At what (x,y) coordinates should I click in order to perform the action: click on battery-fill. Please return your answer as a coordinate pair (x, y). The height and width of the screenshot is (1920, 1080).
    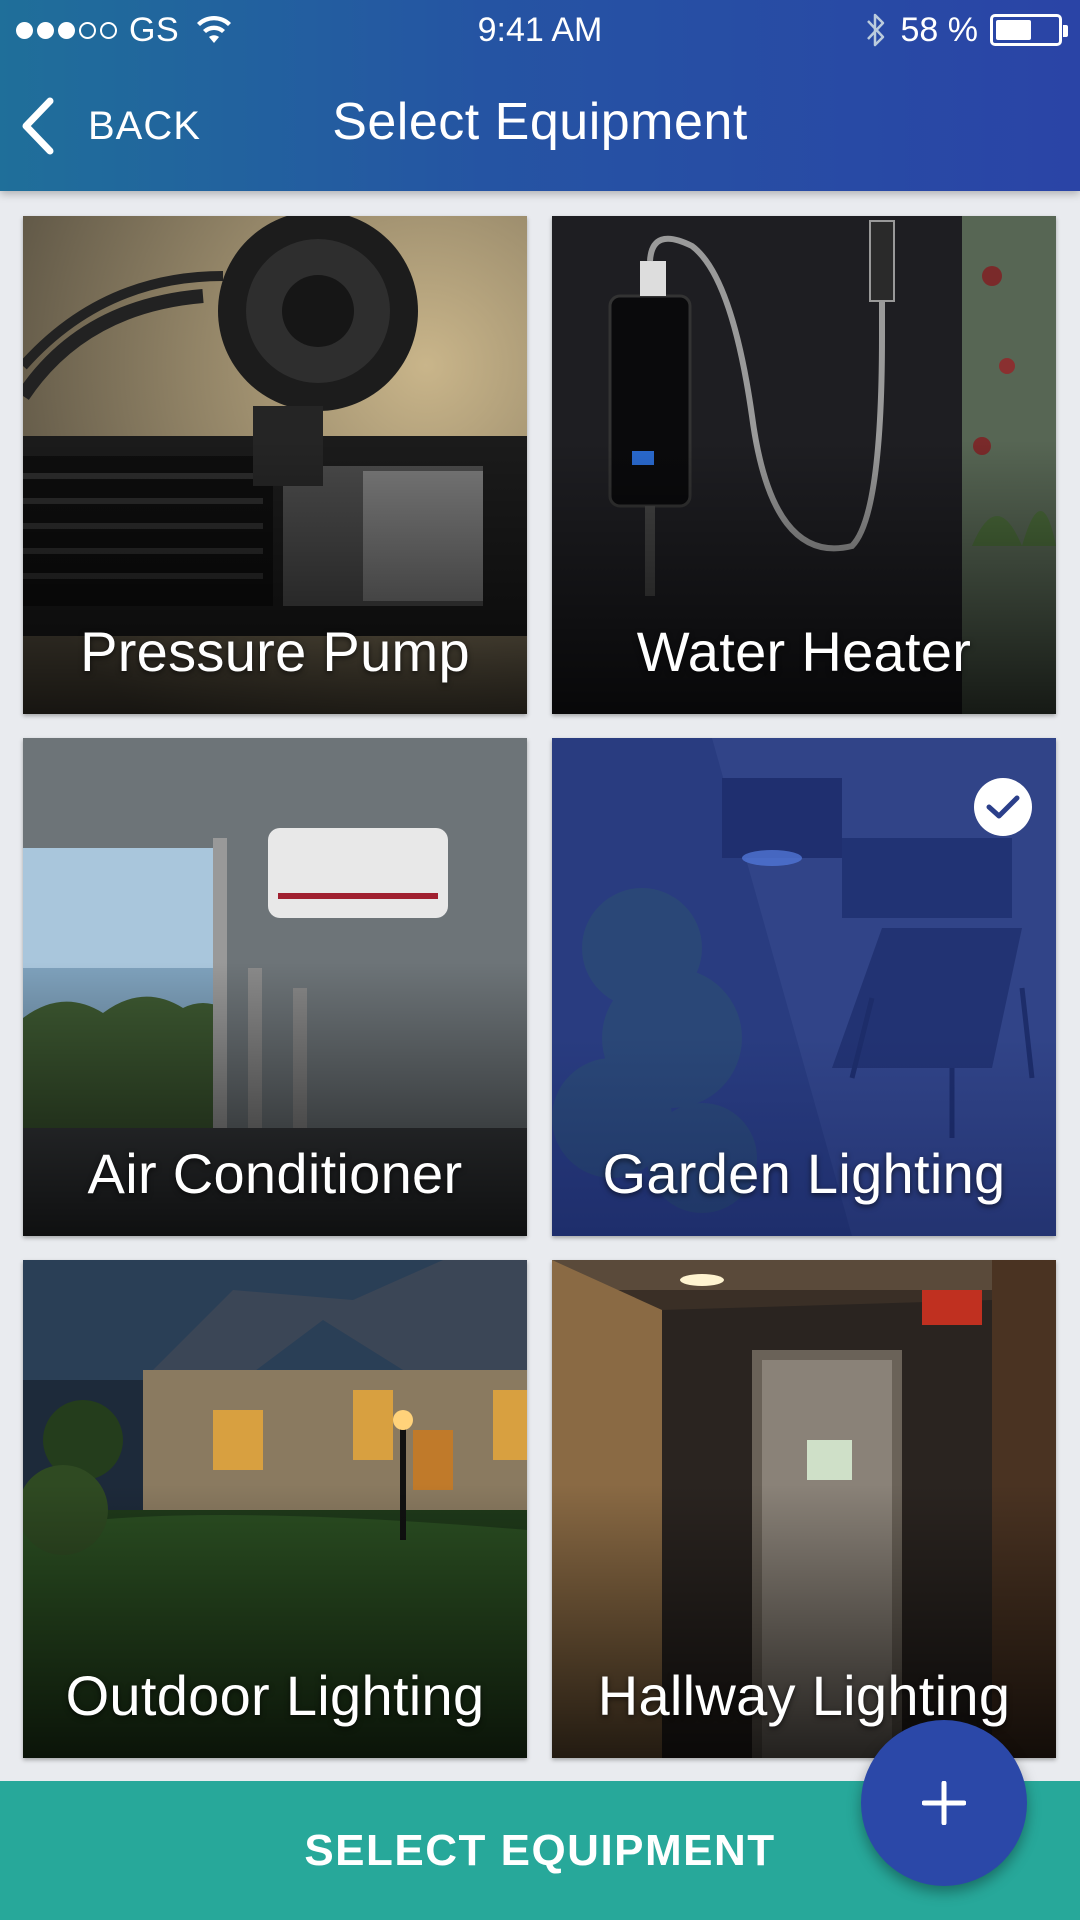
    Looking at the image, I should click on (1013, 30).